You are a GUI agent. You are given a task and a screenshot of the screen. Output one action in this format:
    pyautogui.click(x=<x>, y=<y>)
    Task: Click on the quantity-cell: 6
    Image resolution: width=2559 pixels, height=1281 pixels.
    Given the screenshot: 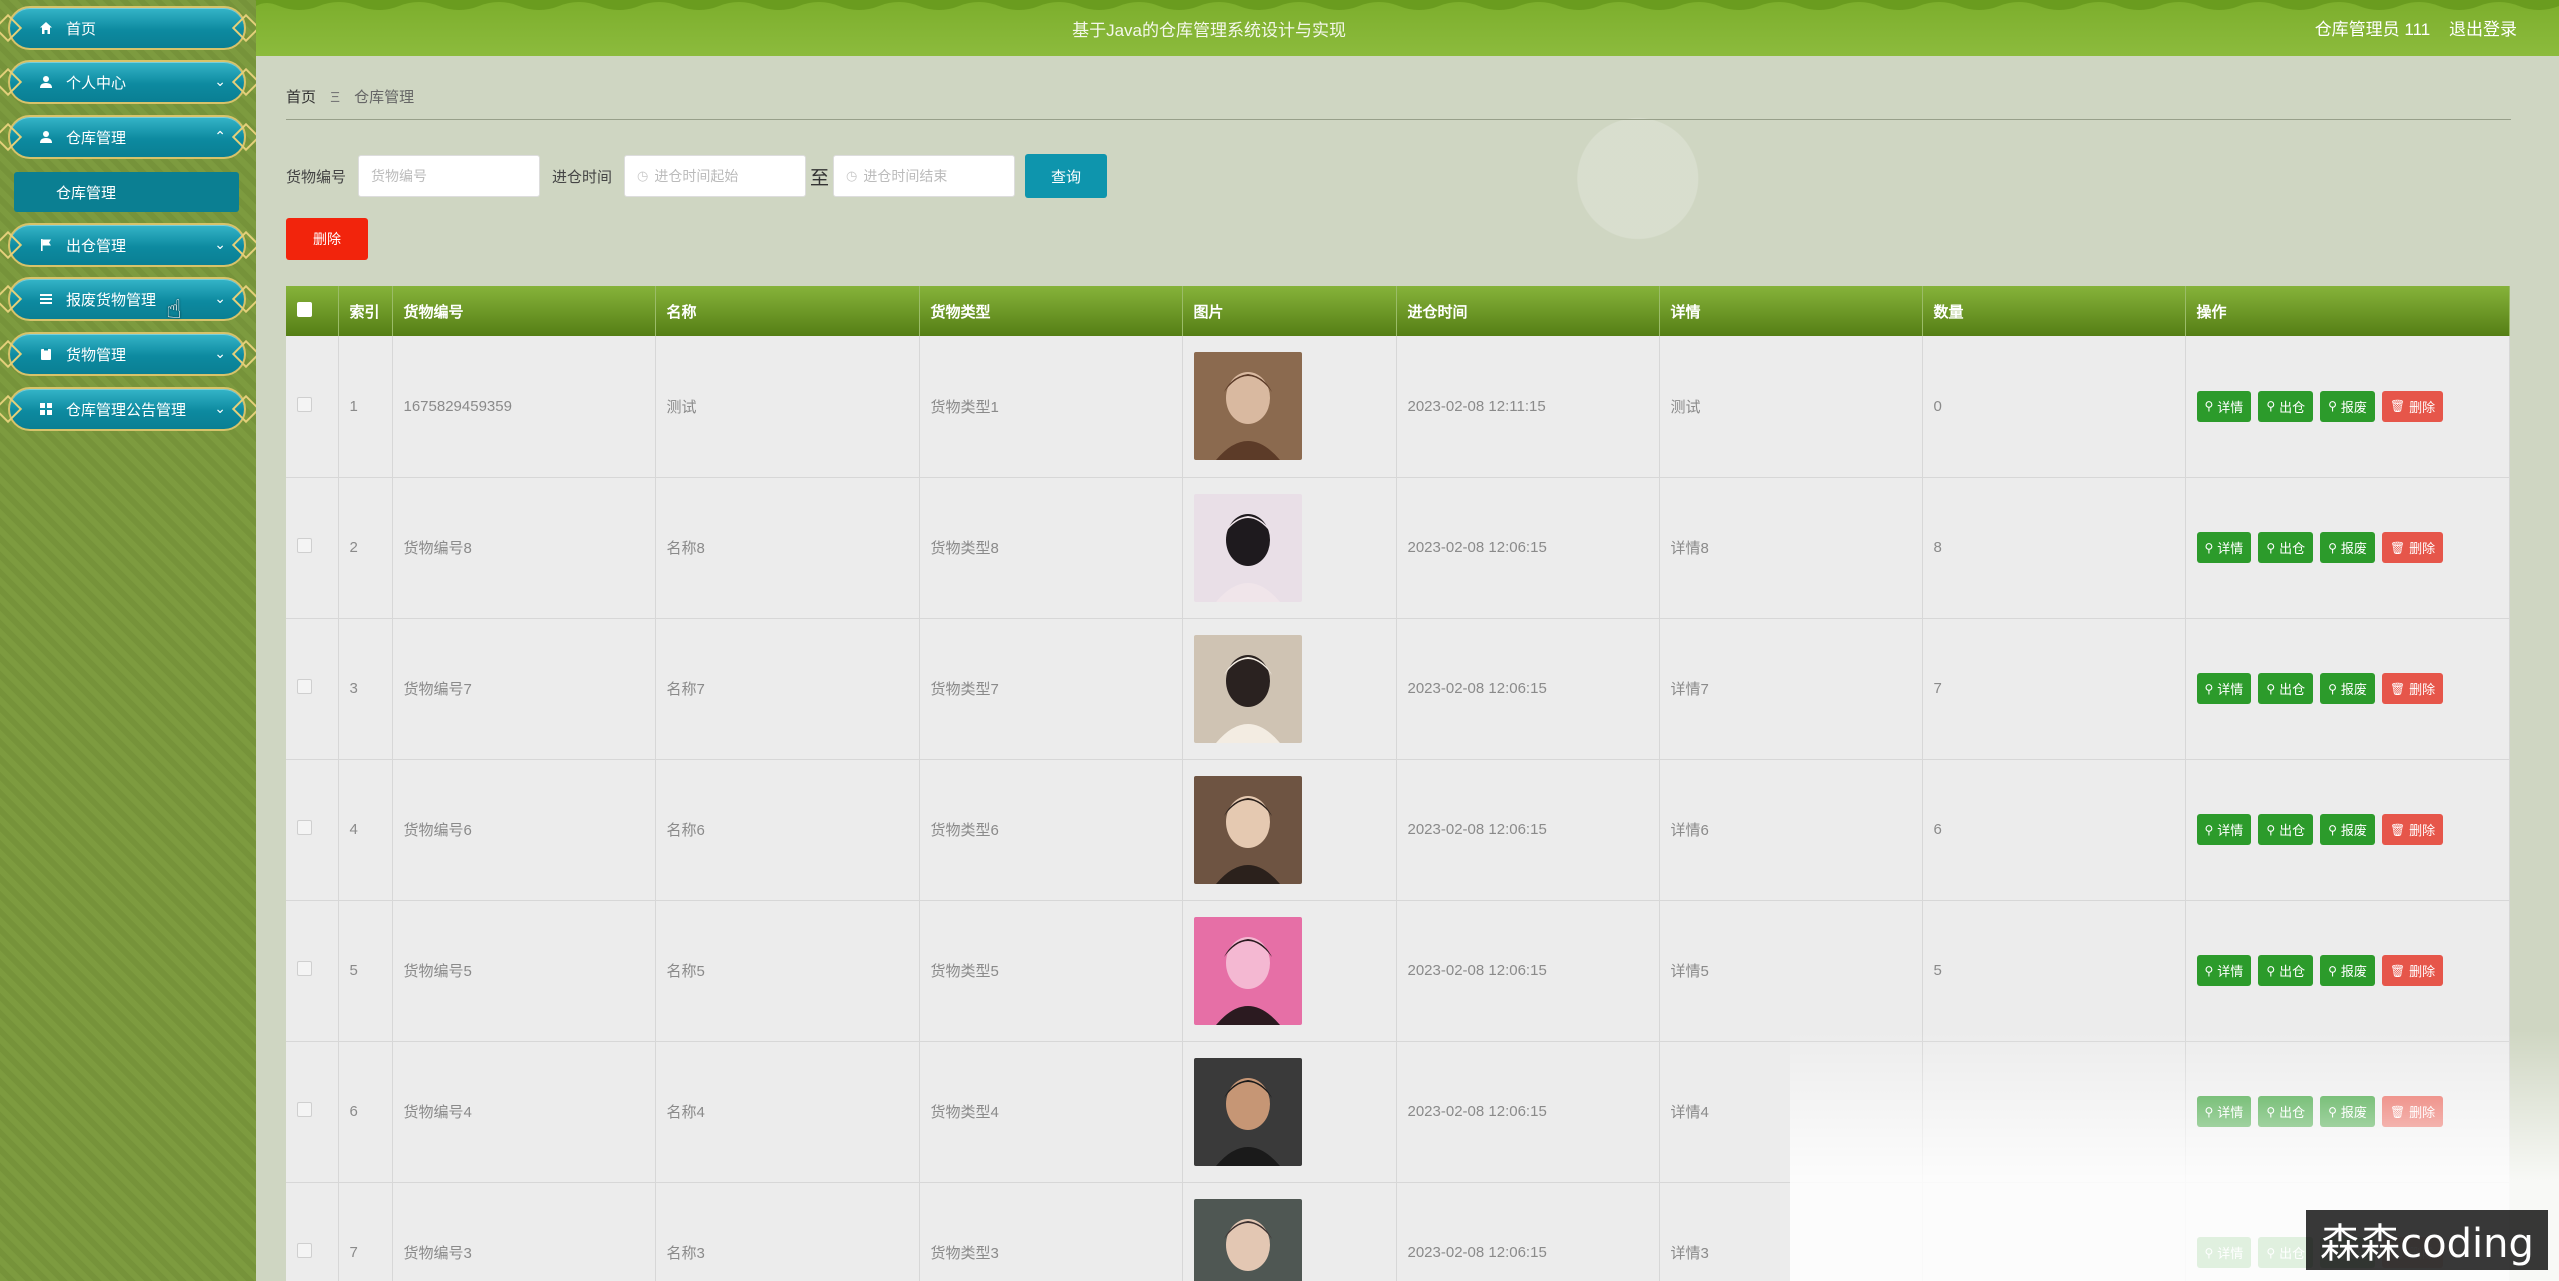 What is the action you would take?
    pyautogui.click(x=2054, y=830)
    